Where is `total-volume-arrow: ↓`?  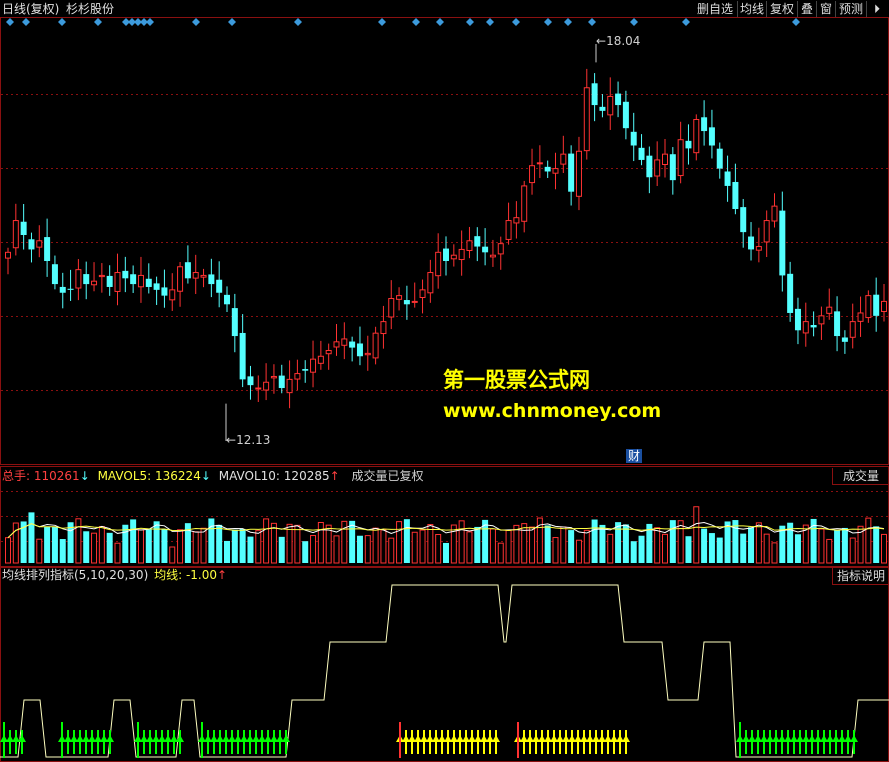
total-volume-arrow: ↓ is located at coordinates (84, 476).